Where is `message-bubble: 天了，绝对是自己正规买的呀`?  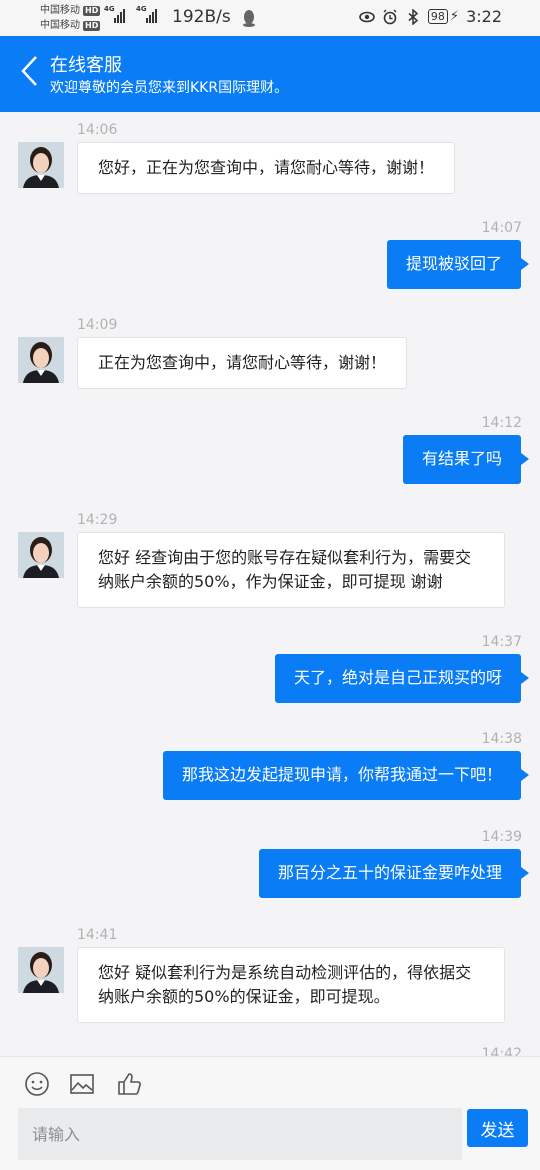 message-bubble: 天了，绝对是自己正规买的呀 is located at coordinates (402, 678).